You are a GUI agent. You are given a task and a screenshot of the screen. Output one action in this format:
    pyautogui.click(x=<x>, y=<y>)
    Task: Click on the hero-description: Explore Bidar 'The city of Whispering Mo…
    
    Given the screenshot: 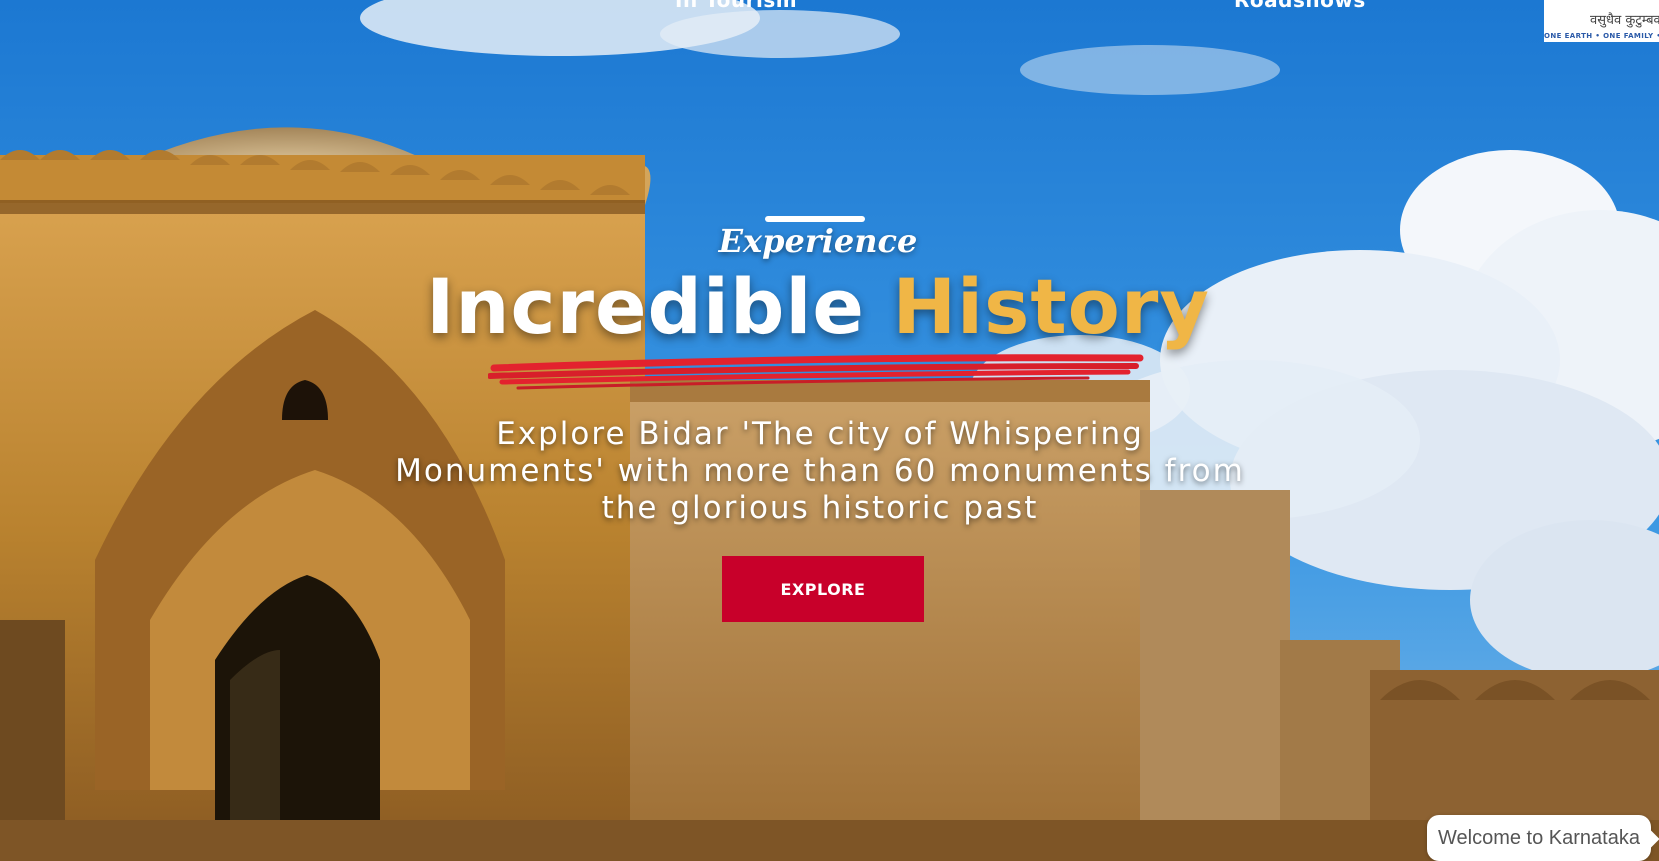 What is the action you would take?
    pyautogui.click(x=820, y=471)
    